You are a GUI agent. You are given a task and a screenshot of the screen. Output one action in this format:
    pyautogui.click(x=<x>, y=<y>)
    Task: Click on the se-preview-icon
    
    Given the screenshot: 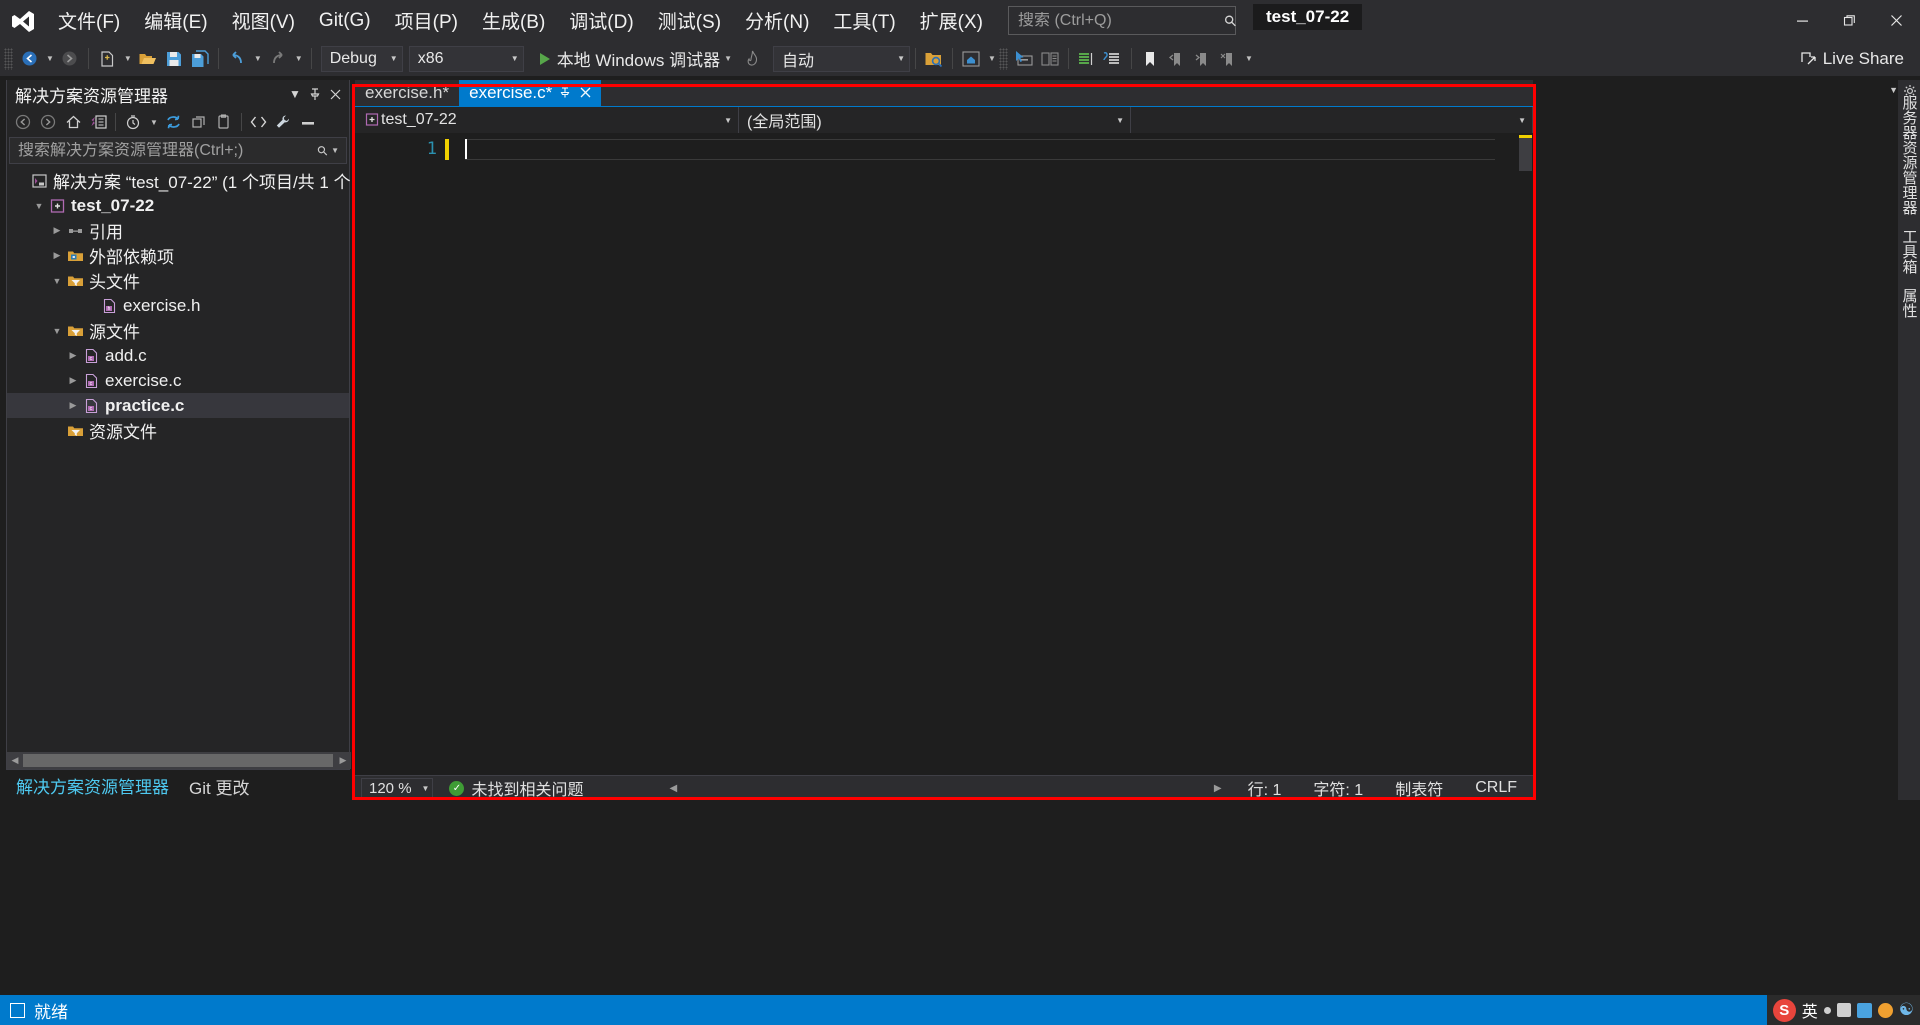 What is the action you would take?
    pyautogui.click(x=309, y=122)
    